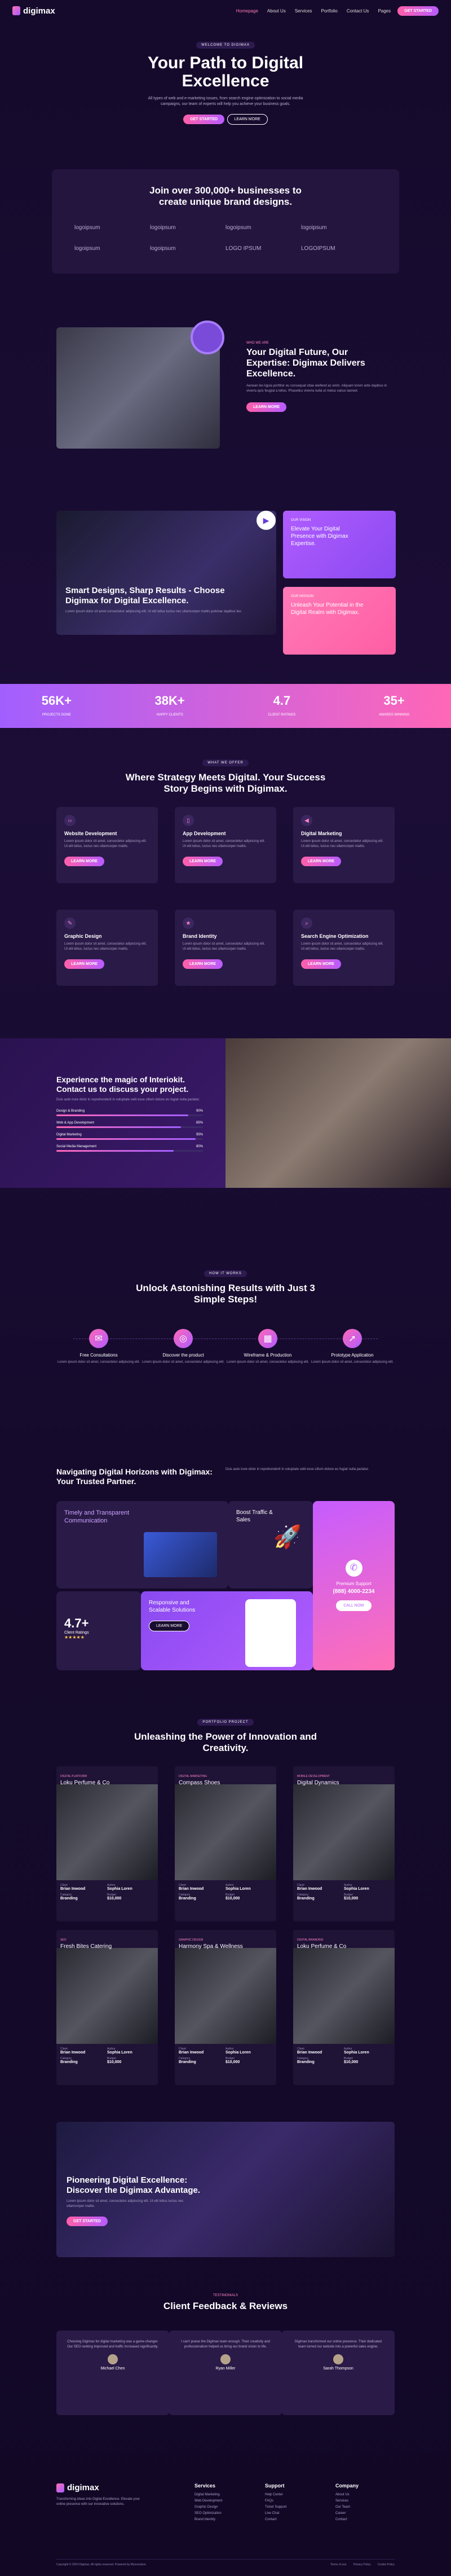 This screenshot has width=451, height=2576. What do you see at coordinates (169, 701) in the screenshot?
I see `stat-value: 38K+` at bounding box center [169, 701].